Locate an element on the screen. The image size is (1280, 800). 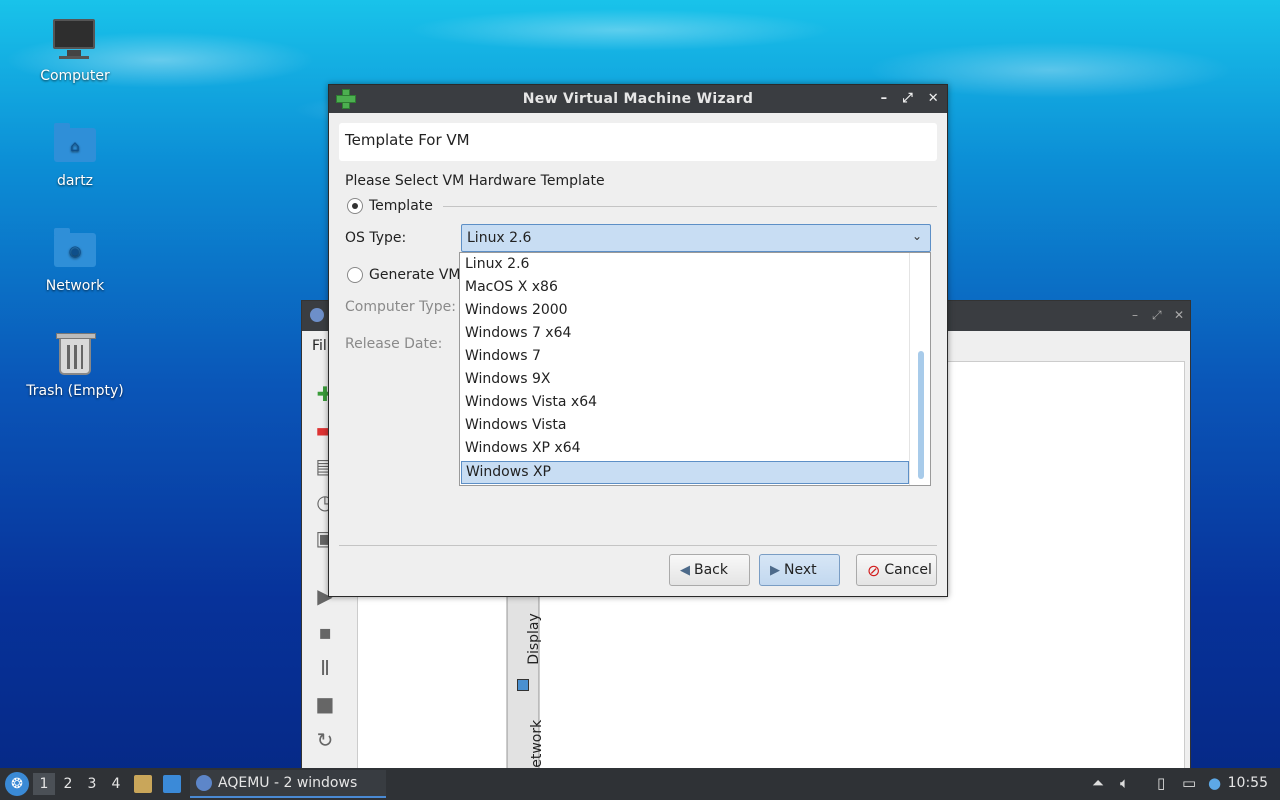
desktop-icon-label: Computer is located at coordinates (75, 76).